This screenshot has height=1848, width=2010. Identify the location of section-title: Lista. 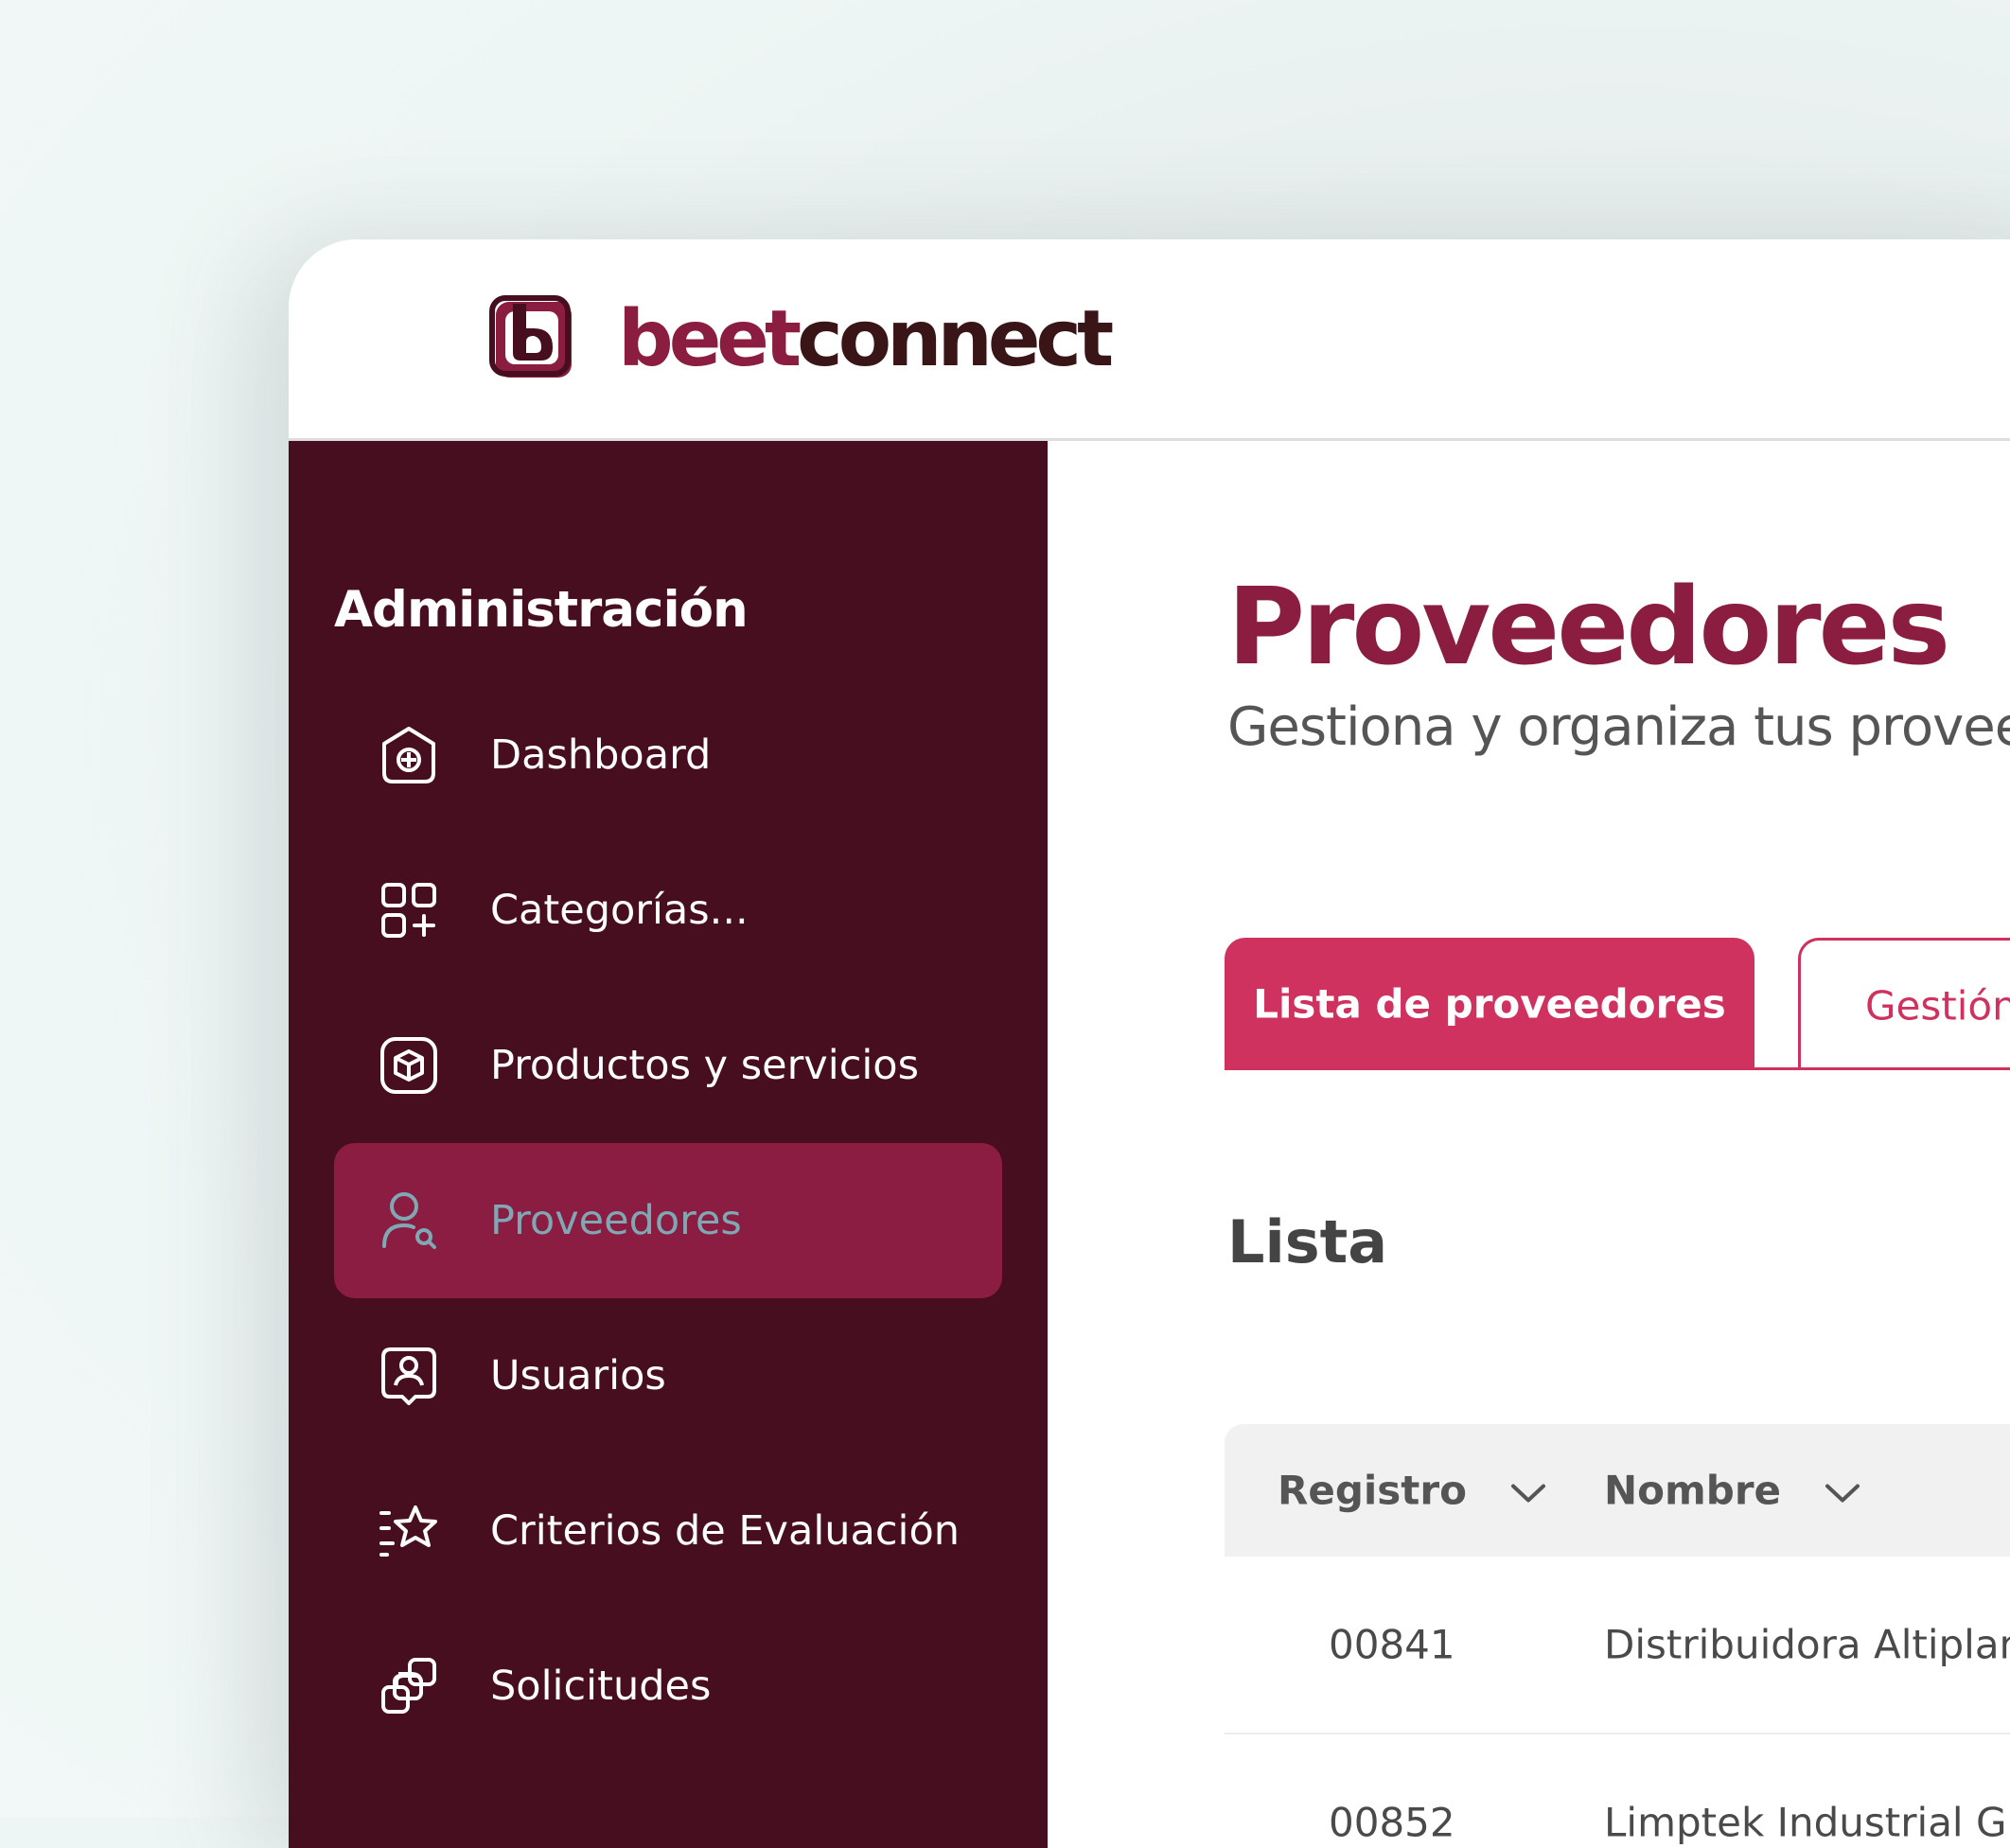
(1307, 1241).